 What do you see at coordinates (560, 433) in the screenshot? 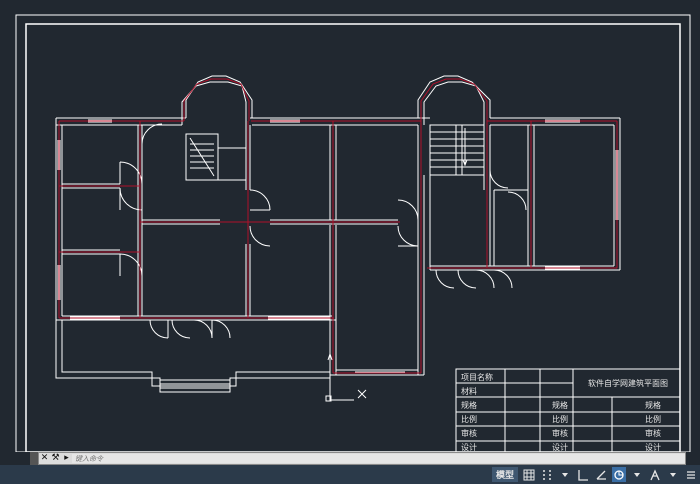
I see `tb-review-2: 审核` at bounding box center [560, 433].